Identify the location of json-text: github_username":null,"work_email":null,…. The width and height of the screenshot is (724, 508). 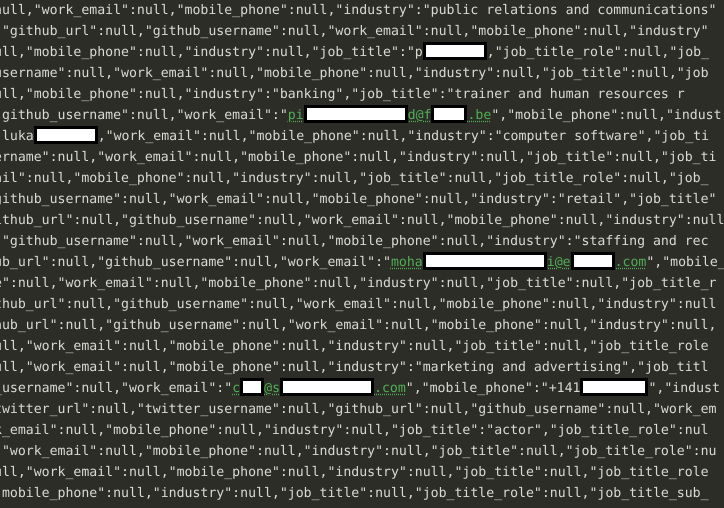
(358, 199).